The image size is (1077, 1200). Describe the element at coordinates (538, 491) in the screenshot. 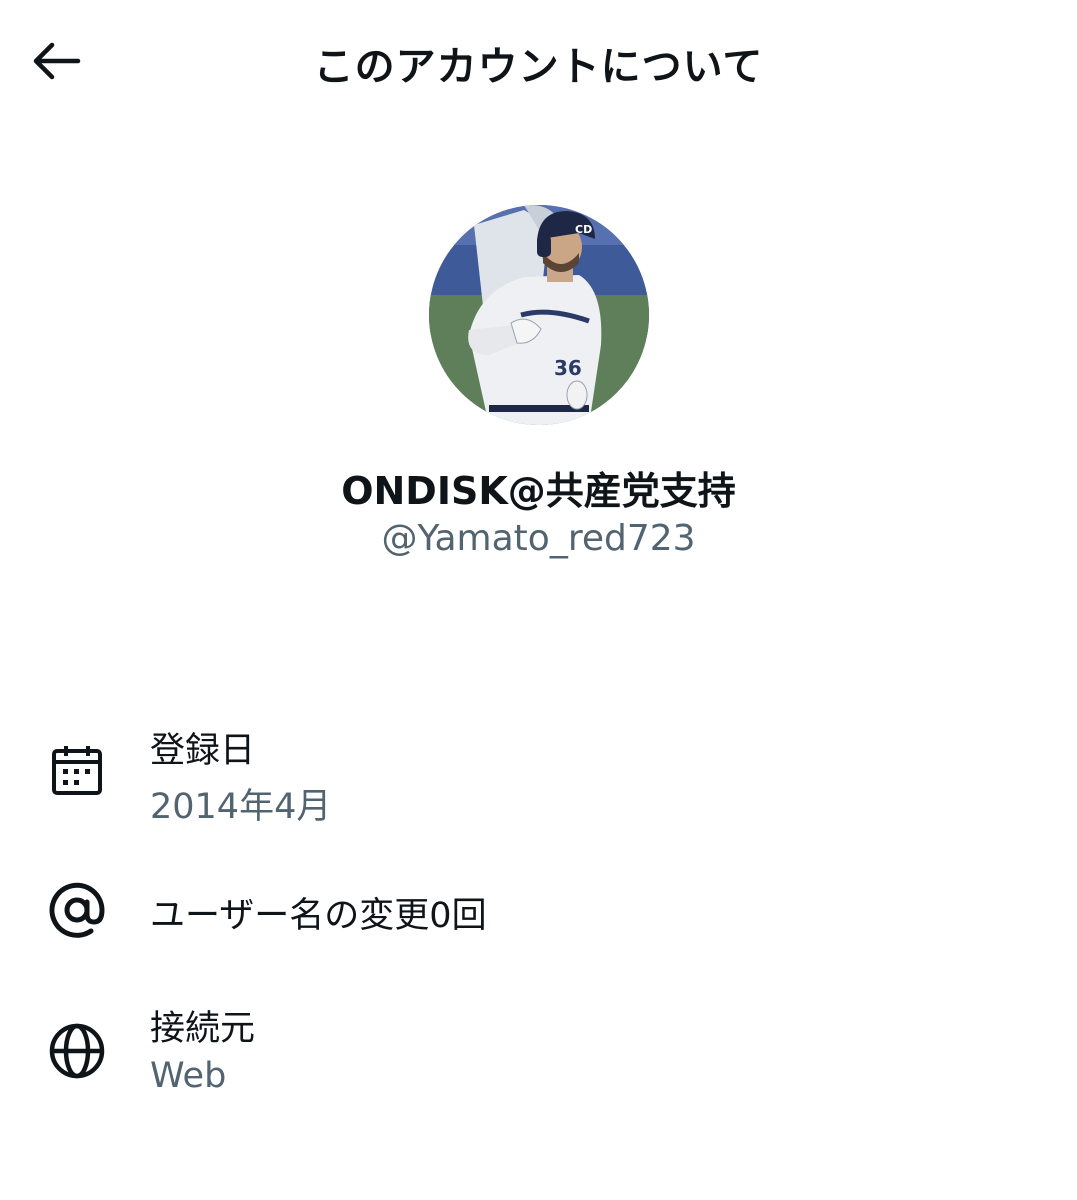

I see `display-name: ONDISK@共産党支持` at that location.